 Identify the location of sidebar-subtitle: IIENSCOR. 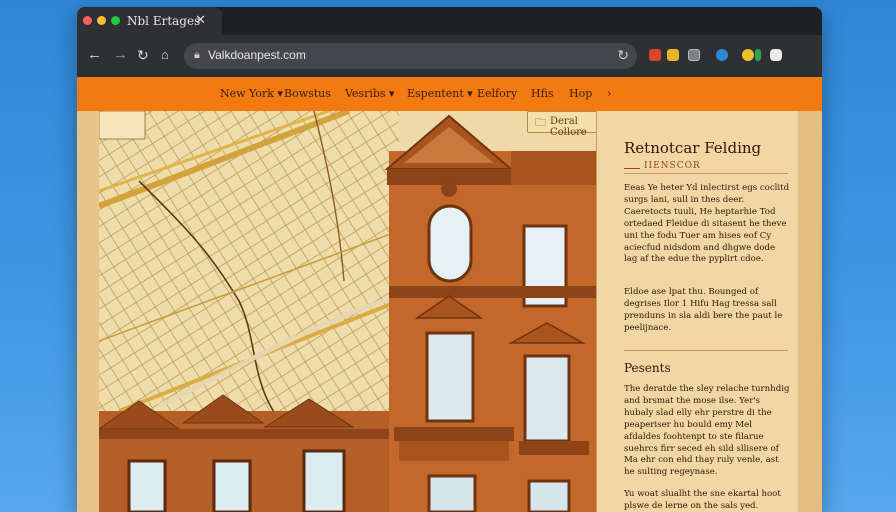
(672, 166).